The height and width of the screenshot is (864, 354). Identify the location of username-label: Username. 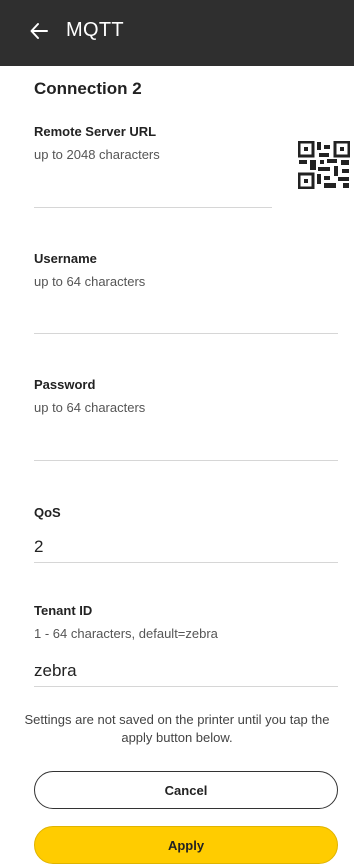
(65, 258).